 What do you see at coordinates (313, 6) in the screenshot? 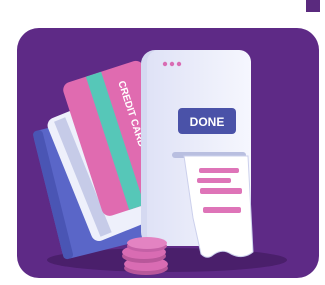
I see `corner-square` at bounding box center [313, 6].